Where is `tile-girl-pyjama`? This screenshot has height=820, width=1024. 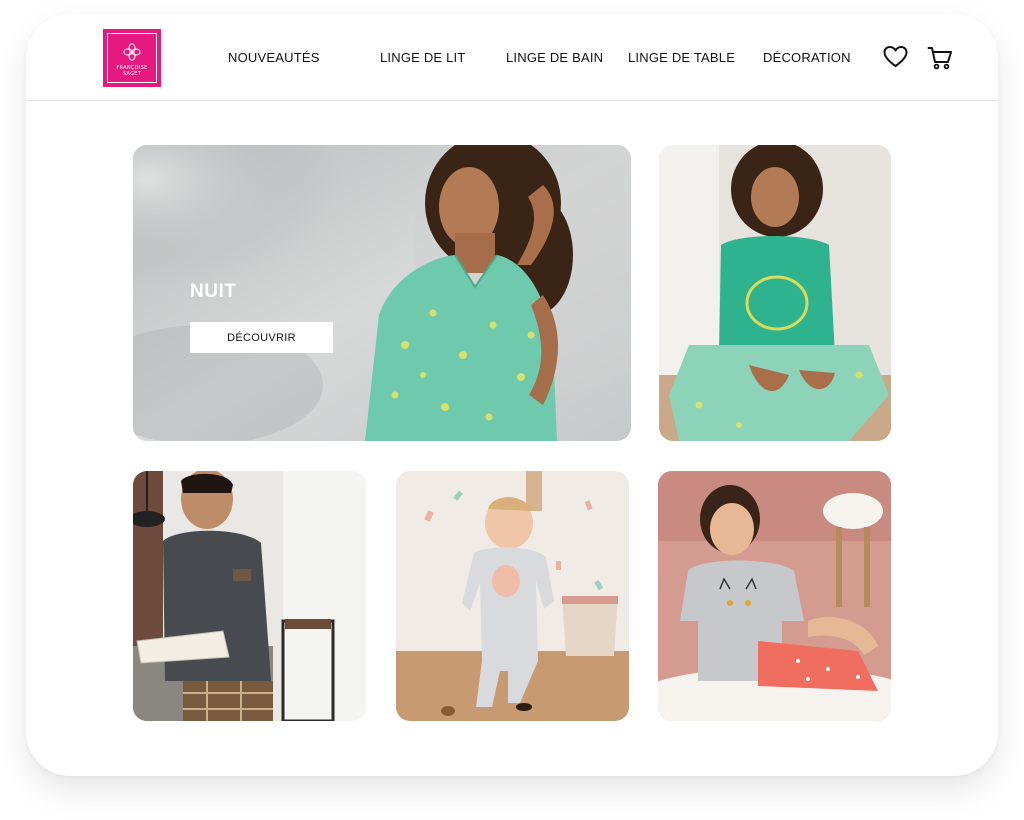 tile-girl-pyjama is located at coordinates (774, 596).